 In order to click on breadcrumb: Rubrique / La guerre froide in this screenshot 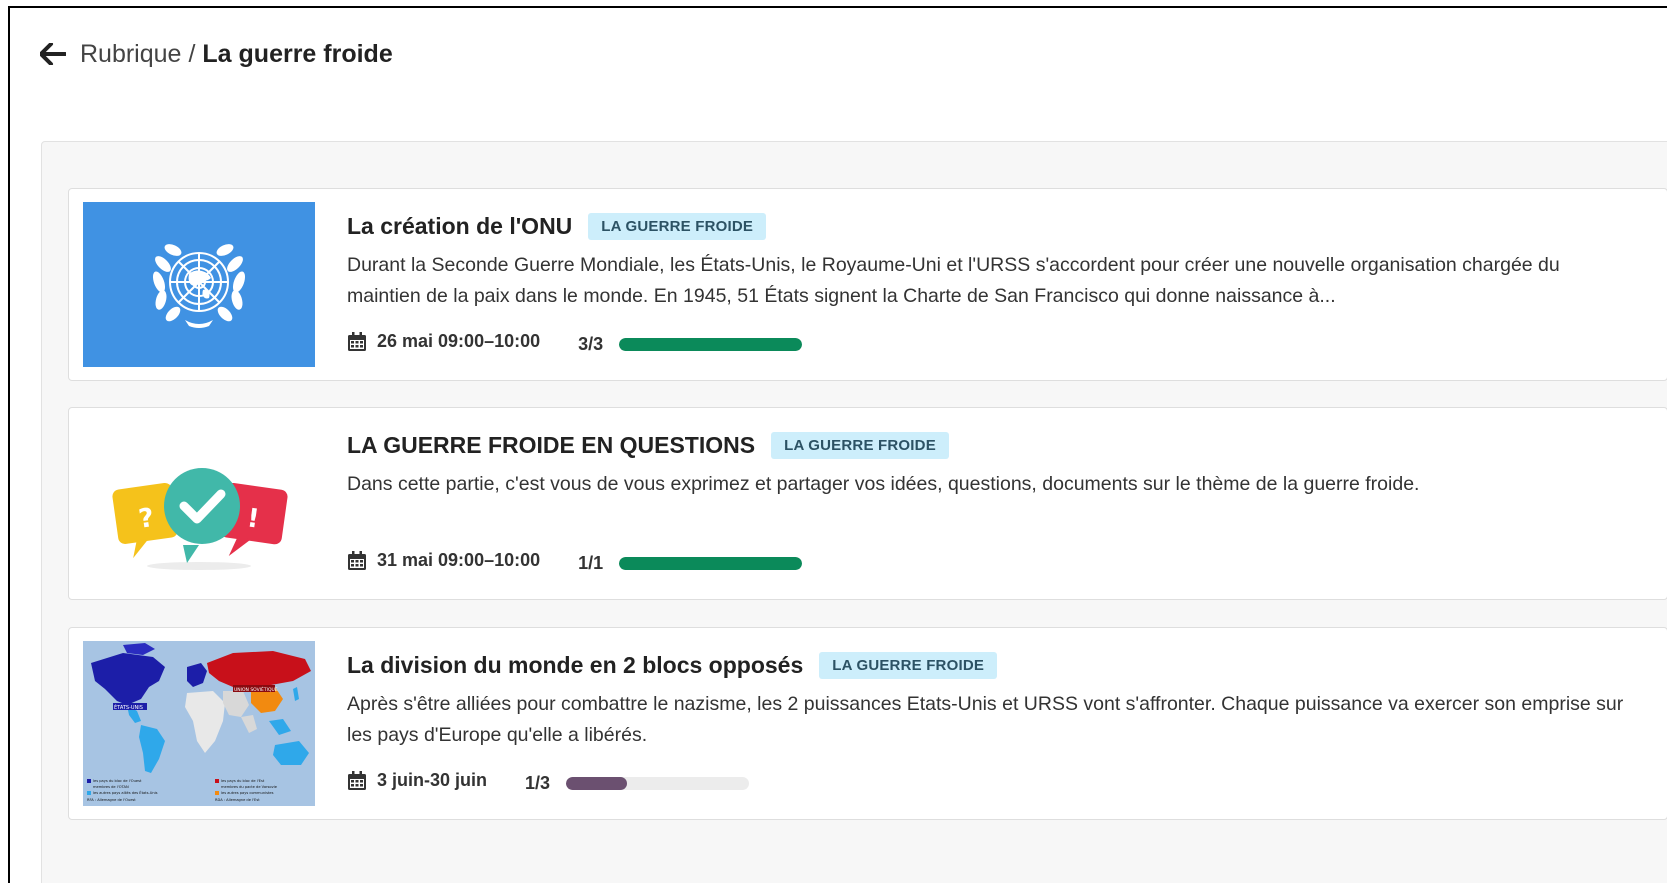, I will do `click(236, 54)`.